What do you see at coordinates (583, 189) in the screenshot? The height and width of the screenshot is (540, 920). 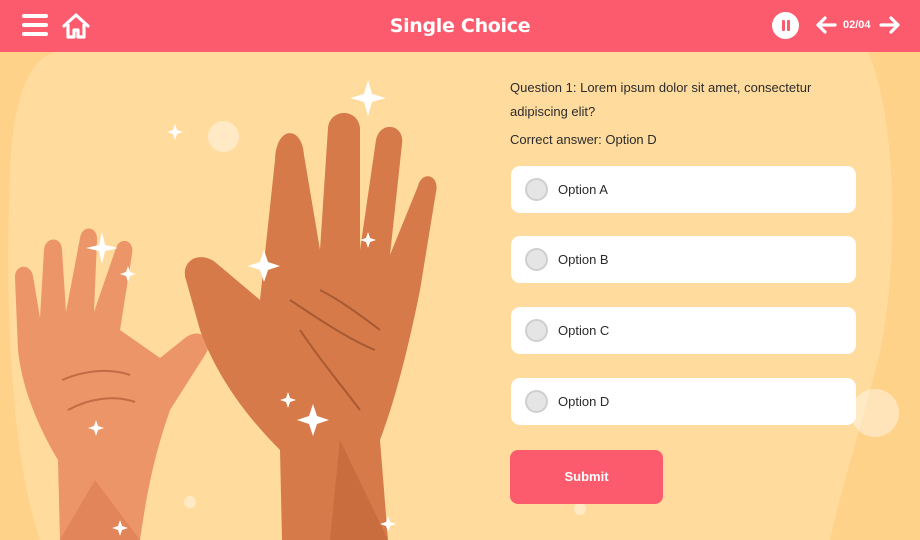 I see `option-label: Option A` at bounding box center [583, 189].